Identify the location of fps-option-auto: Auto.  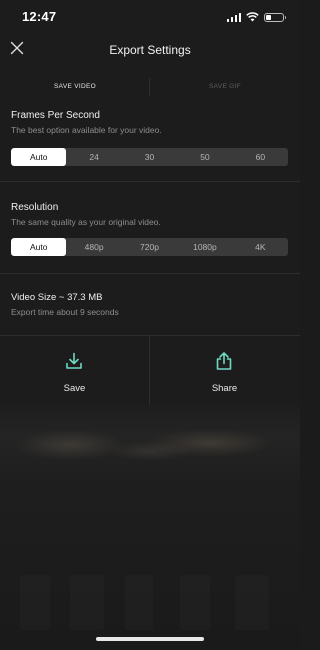
(39, 157).